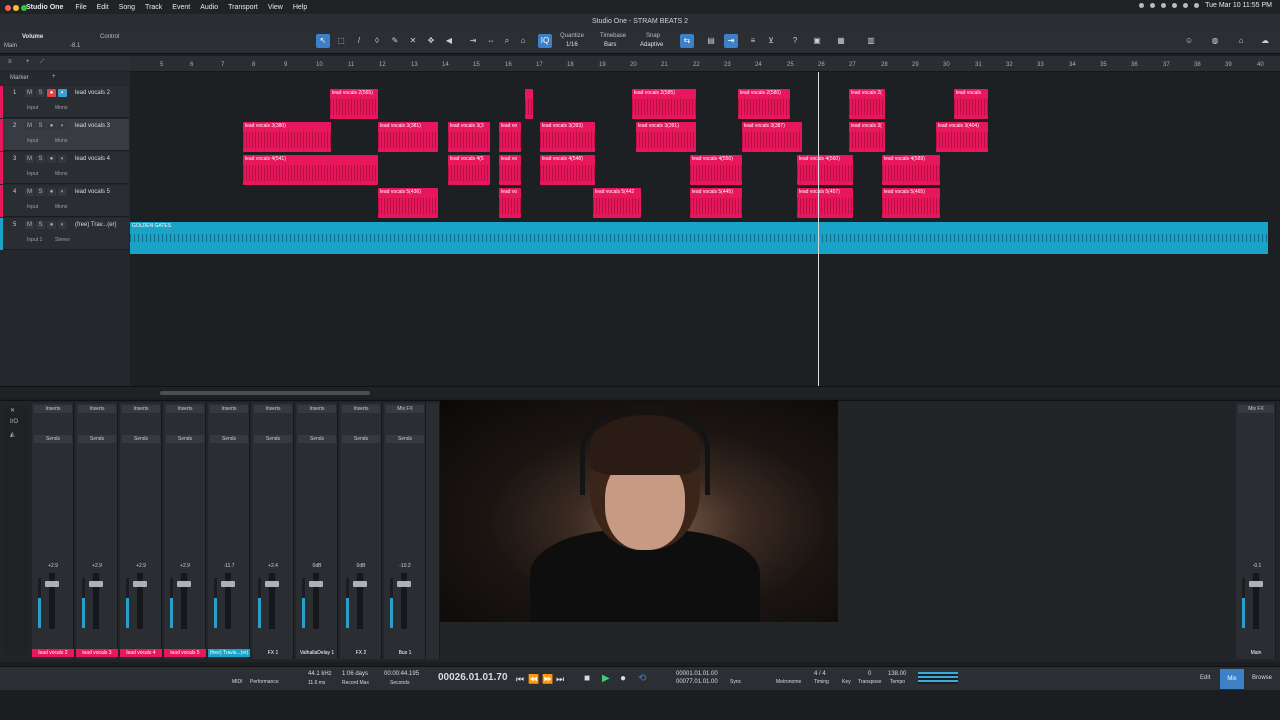 This screenshot has width=1280, height=720. Describe the element at coordinates (1215, 41) in the screenshot. I see `shop-icon: ◍` at that location.